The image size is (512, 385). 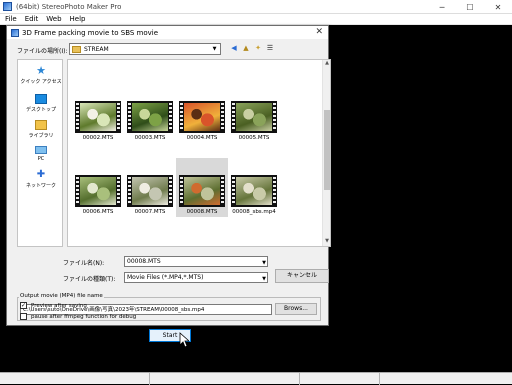 I want to click on file-name: 00008.MTS, so click(x=202, y=212).